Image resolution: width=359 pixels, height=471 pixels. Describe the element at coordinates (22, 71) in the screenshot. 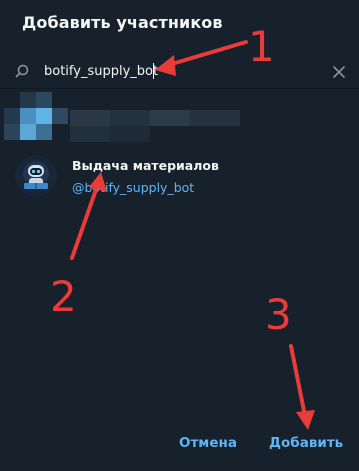

I see `search-icon` at that location.